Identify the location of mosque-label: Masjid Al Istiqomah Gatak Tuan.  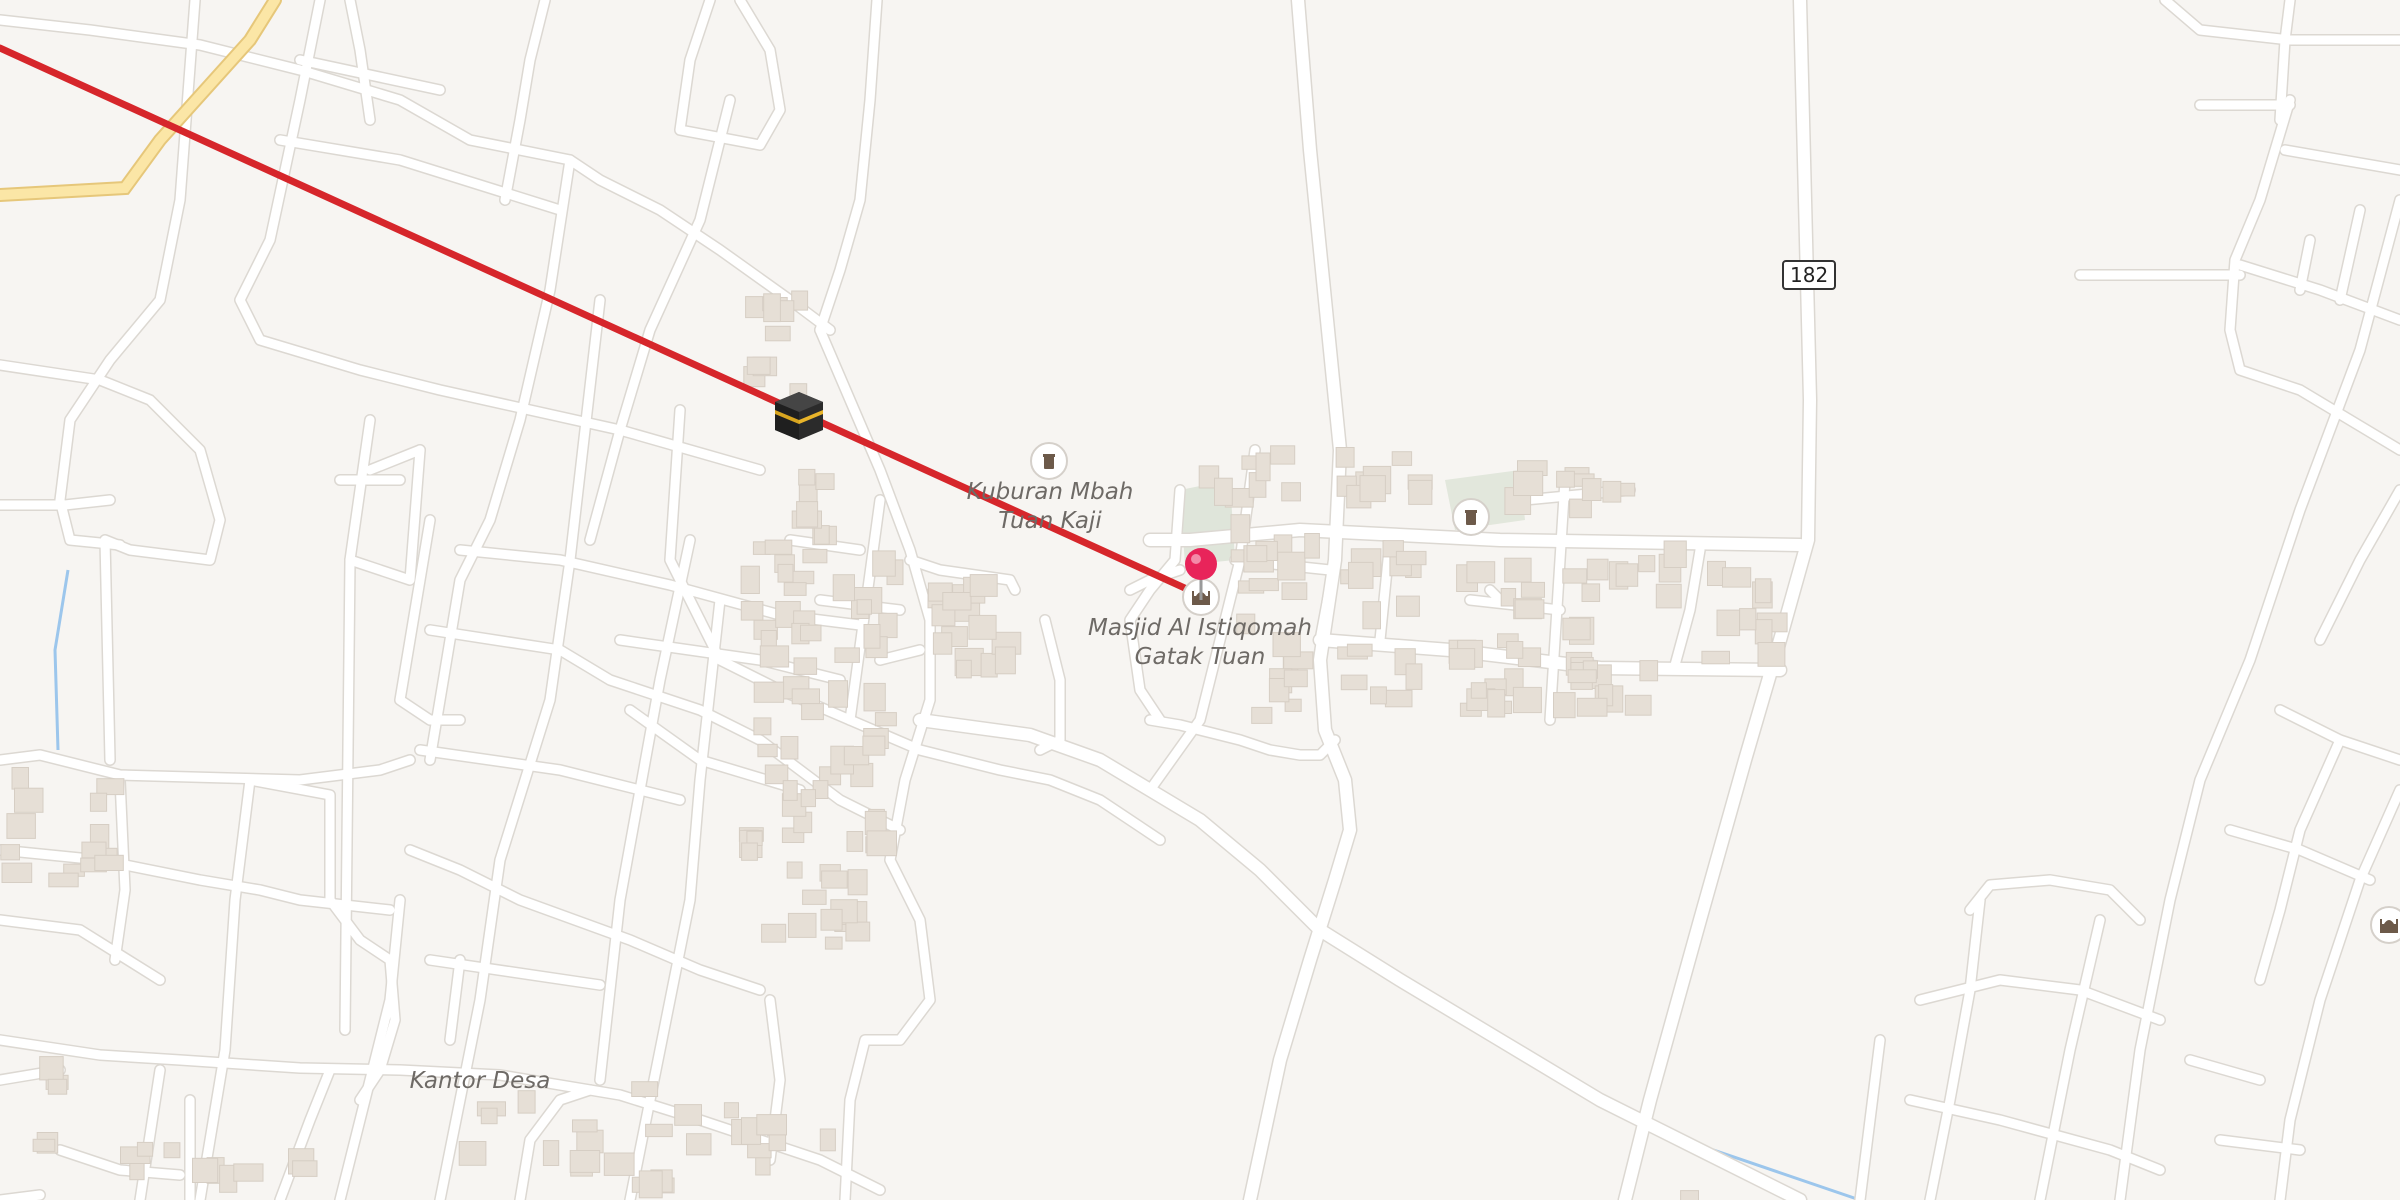
(1200, 643).